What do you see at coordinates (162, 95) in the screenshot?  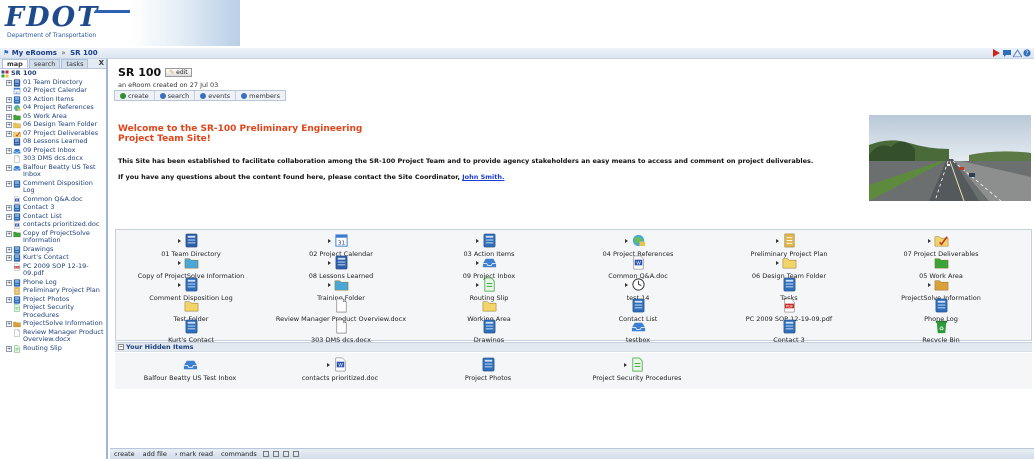 I see `search-icon` at bounding box center [162, 95].